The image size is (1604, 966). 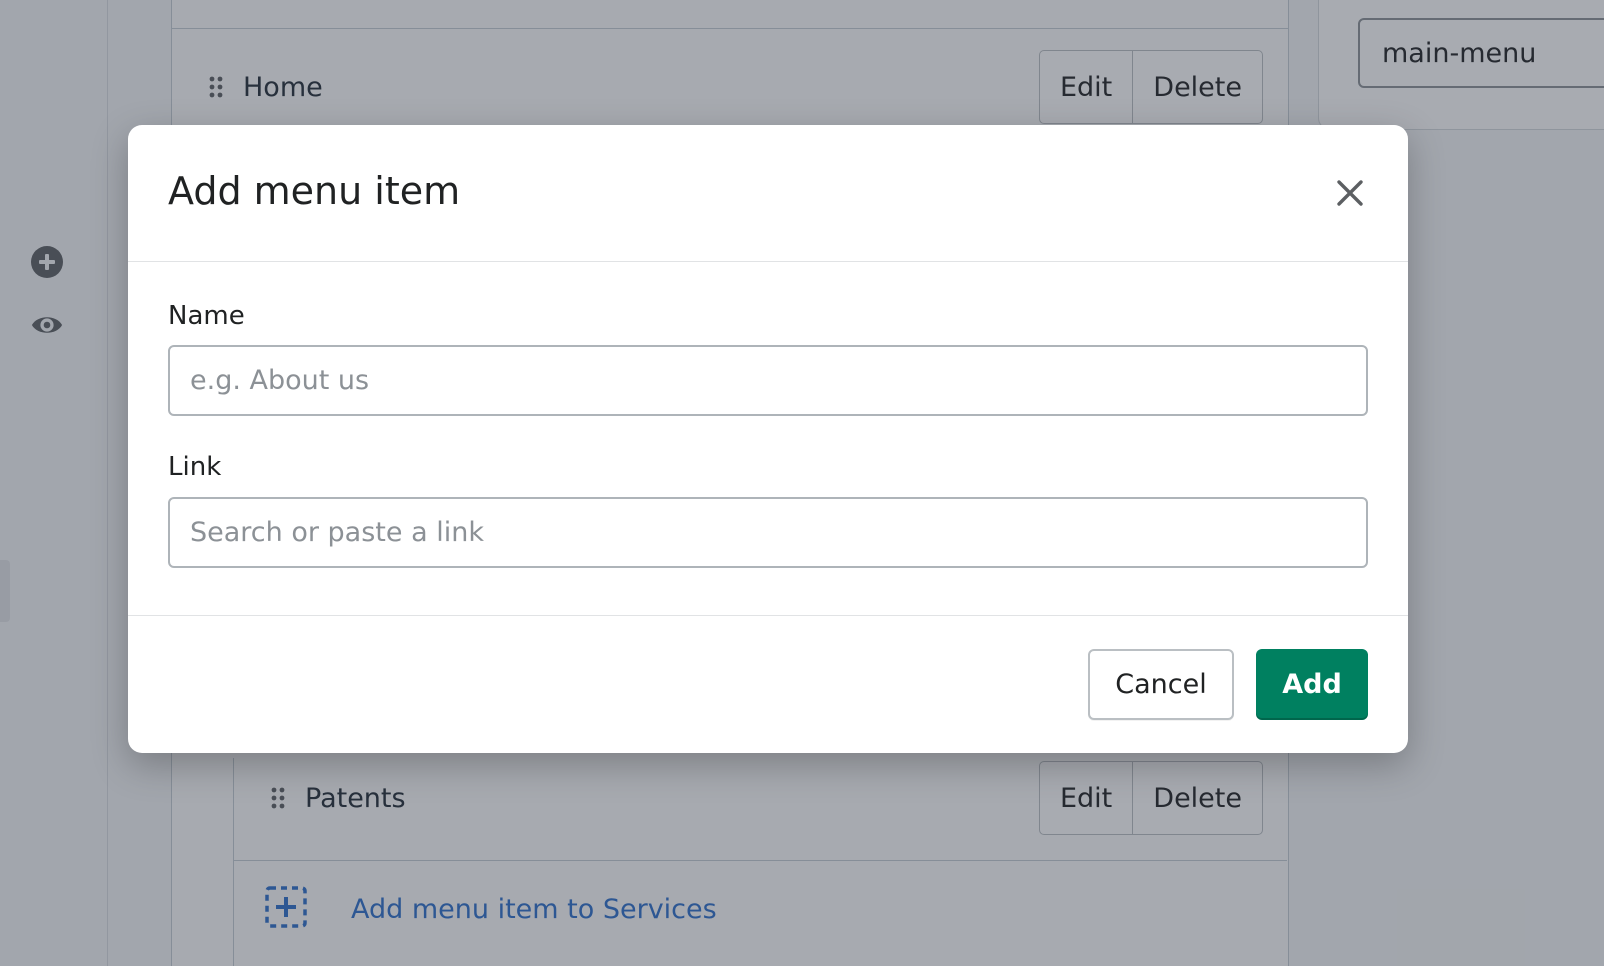 I want to click on modal-header: Add menu item, so click(x=768, y=193).